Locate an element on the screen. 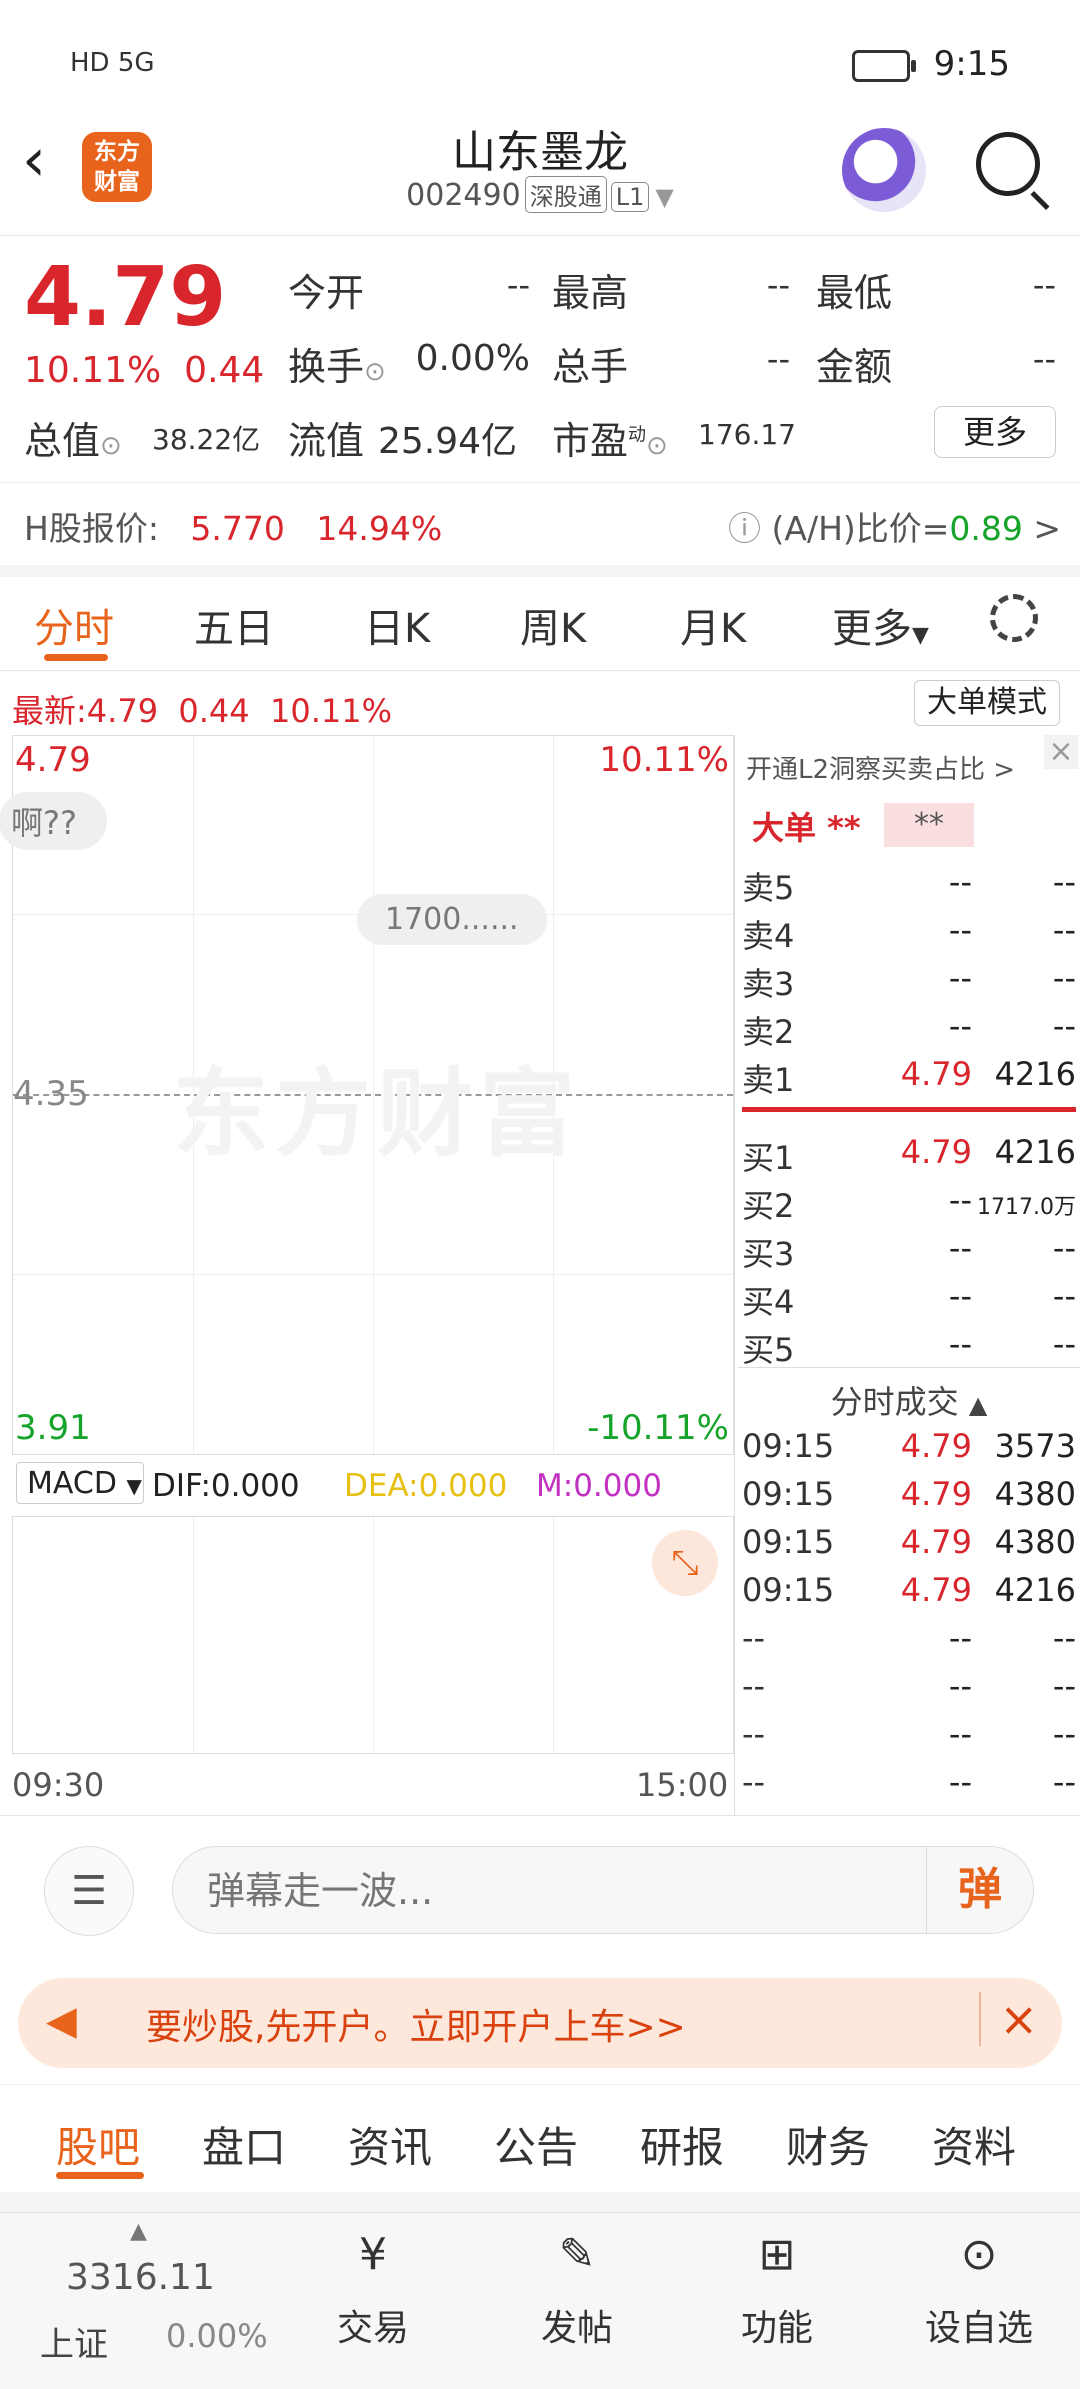  tab-pankou: 盘口 is located at coordinates (244, 2144).